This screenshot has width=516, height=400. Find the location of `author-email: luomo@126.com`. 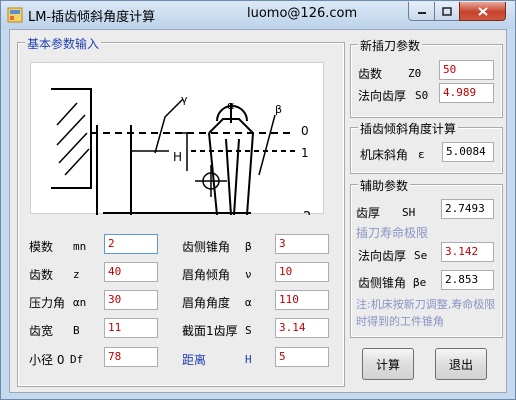

author-email: luomo@126.com is located at coordinates (302, 13).